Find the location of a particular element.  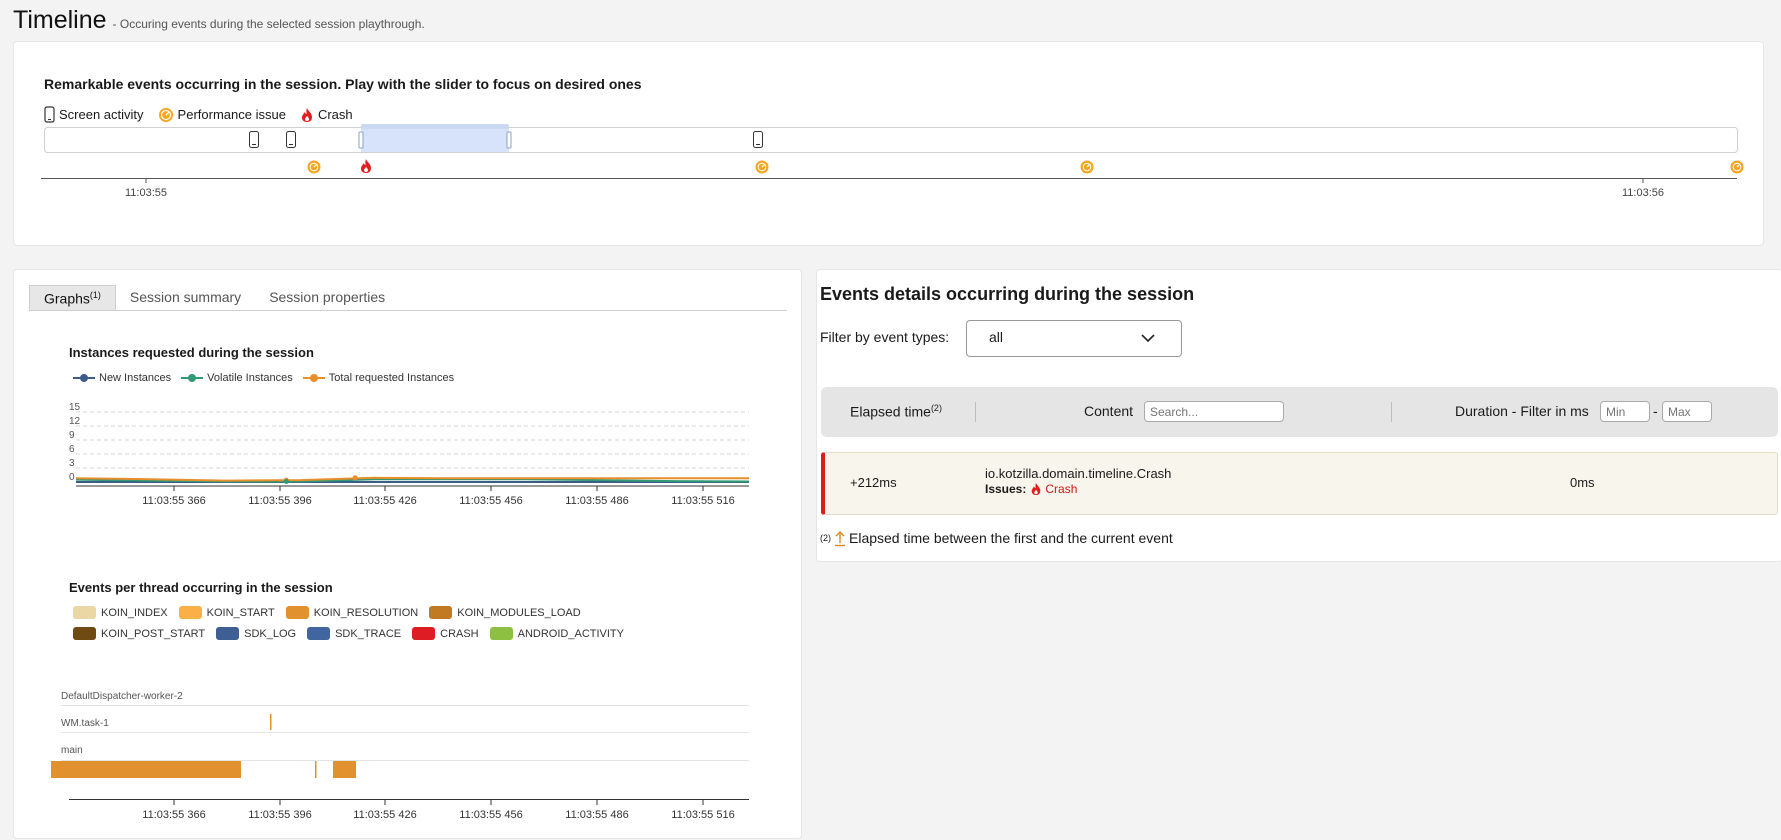

column-elapsed-time: Elapsed time(2) is located at coordinates (896, 411).